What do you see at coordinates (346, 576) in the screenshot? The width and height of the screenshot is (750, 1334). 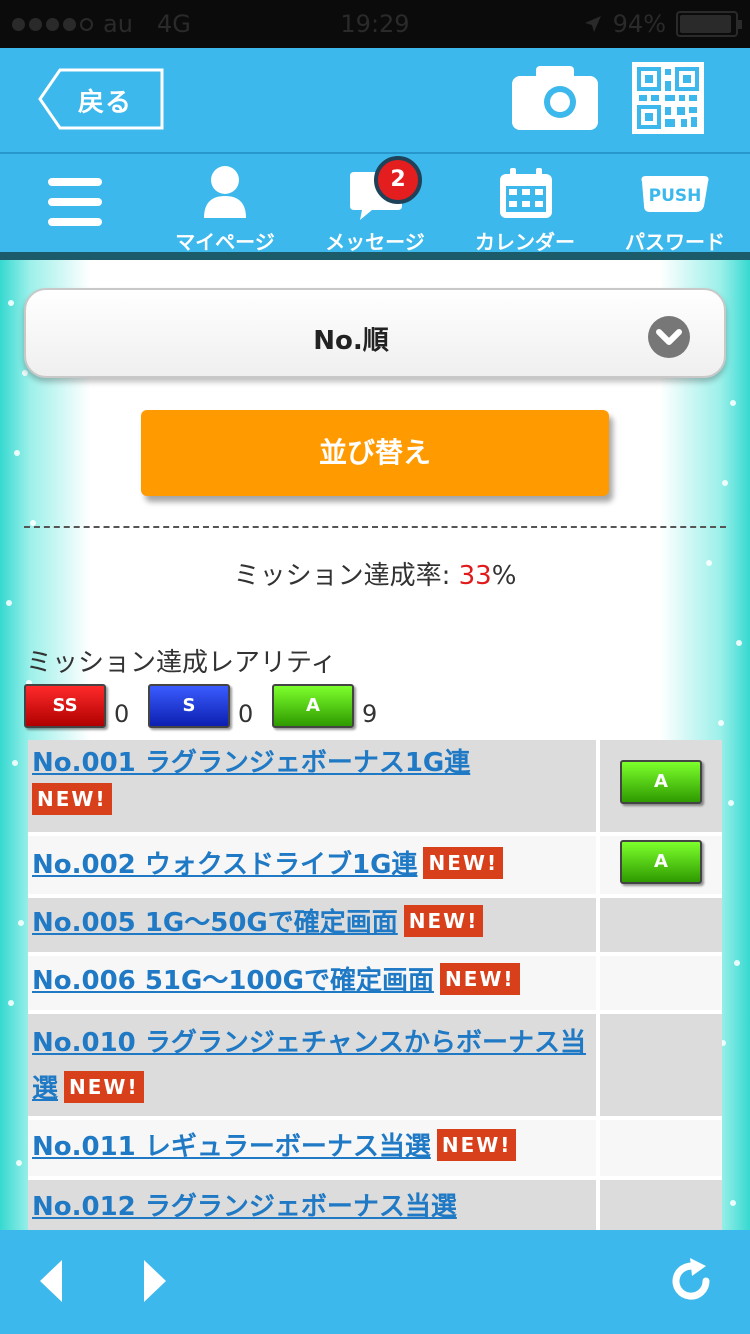 I see `rate-label: ミッション達成率:` at bounding box center [346, 576].